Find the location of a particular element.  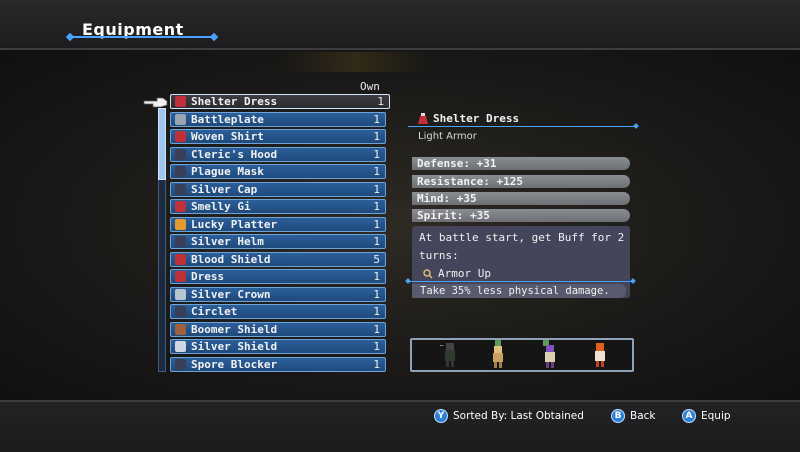

gi-icon is located at coordinates (180, 206).